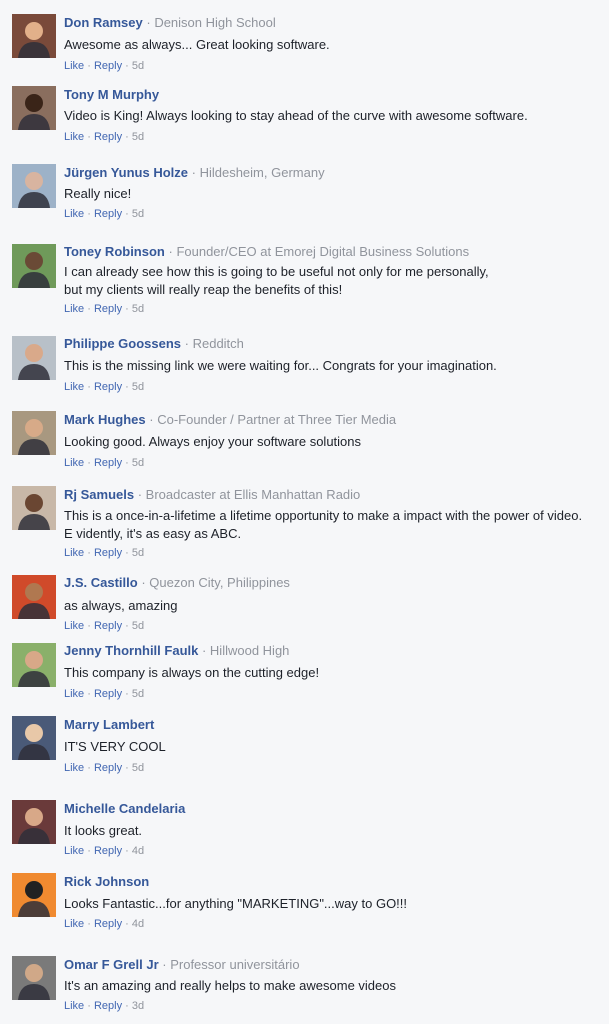 The image size is (609, 1024). What do you see at coordinates (277, 419) in the screenshot?
I see `author-affiliation: Co-Founder / Partner at Three Tier Media` at bounding box center [277, 419].